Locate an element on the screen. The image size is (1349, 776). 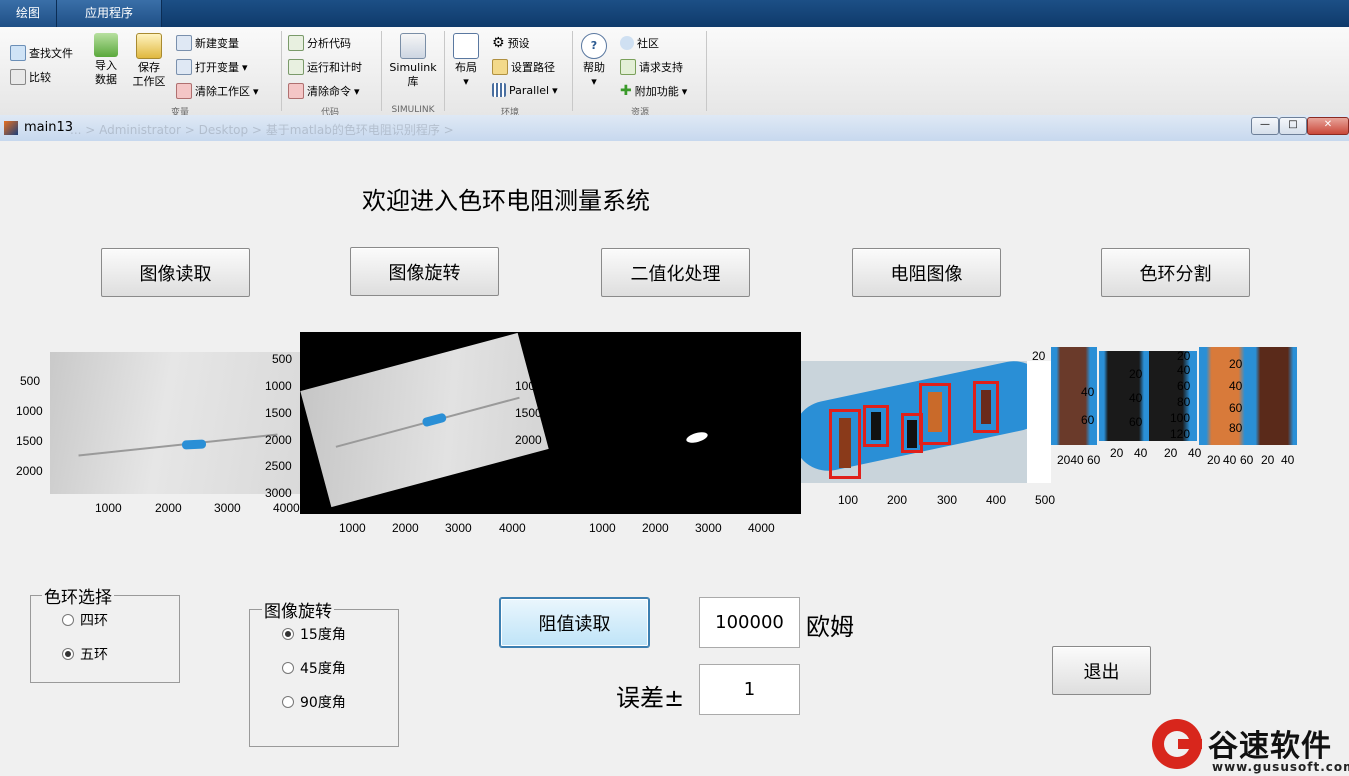
new-variable-icon is located at coordinates (184, 43).